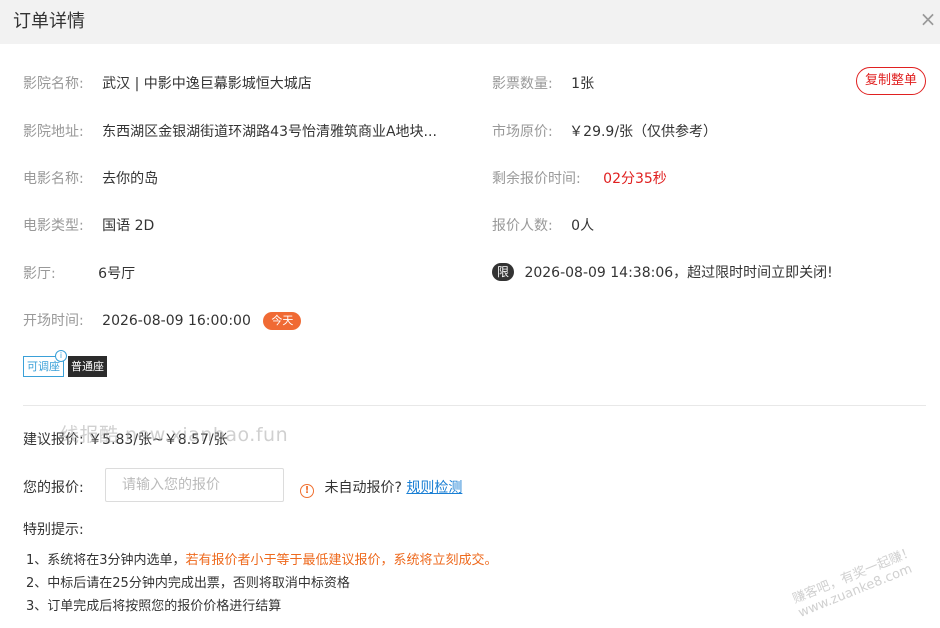 This screenshot has width=940, height=628. What do you see at coordinates (154, 606) in the screenshot?
I see `tip-line-3: 3、订单完成后将按照您的报价价格进行结算` at bounding box center [154, 606].